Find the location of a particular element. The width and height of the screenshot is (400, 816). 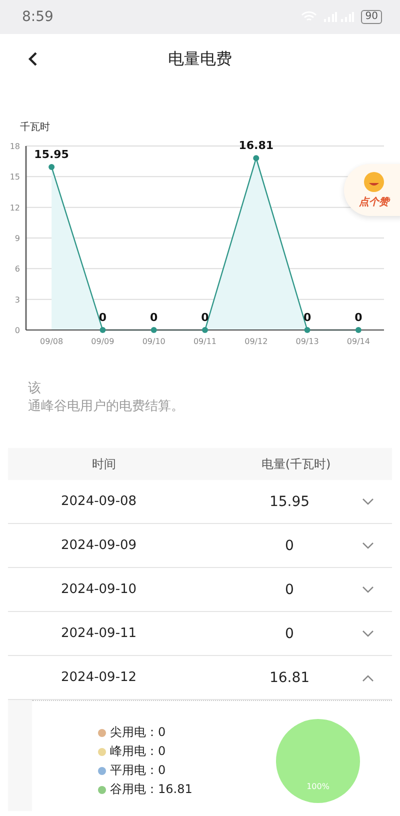

x-tick-label: 09/08 is located at coordinates (52, 341).